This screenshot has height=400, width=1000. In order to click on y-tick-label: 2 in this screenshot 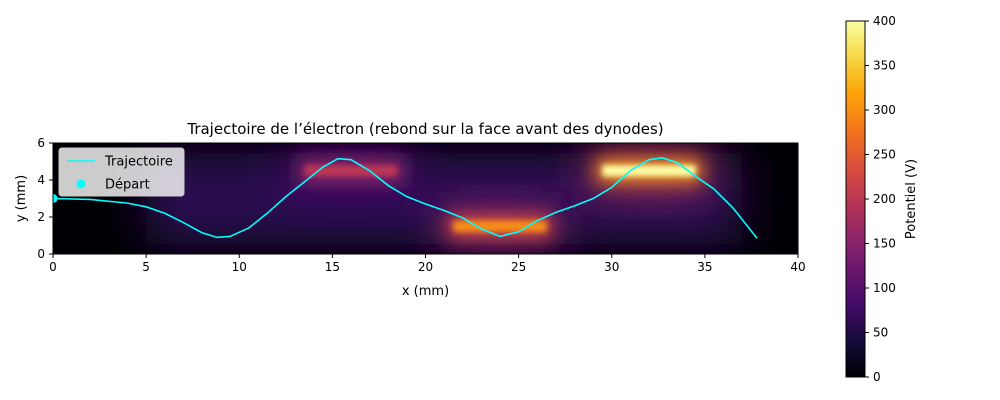, I will do `click(41, 217)`.